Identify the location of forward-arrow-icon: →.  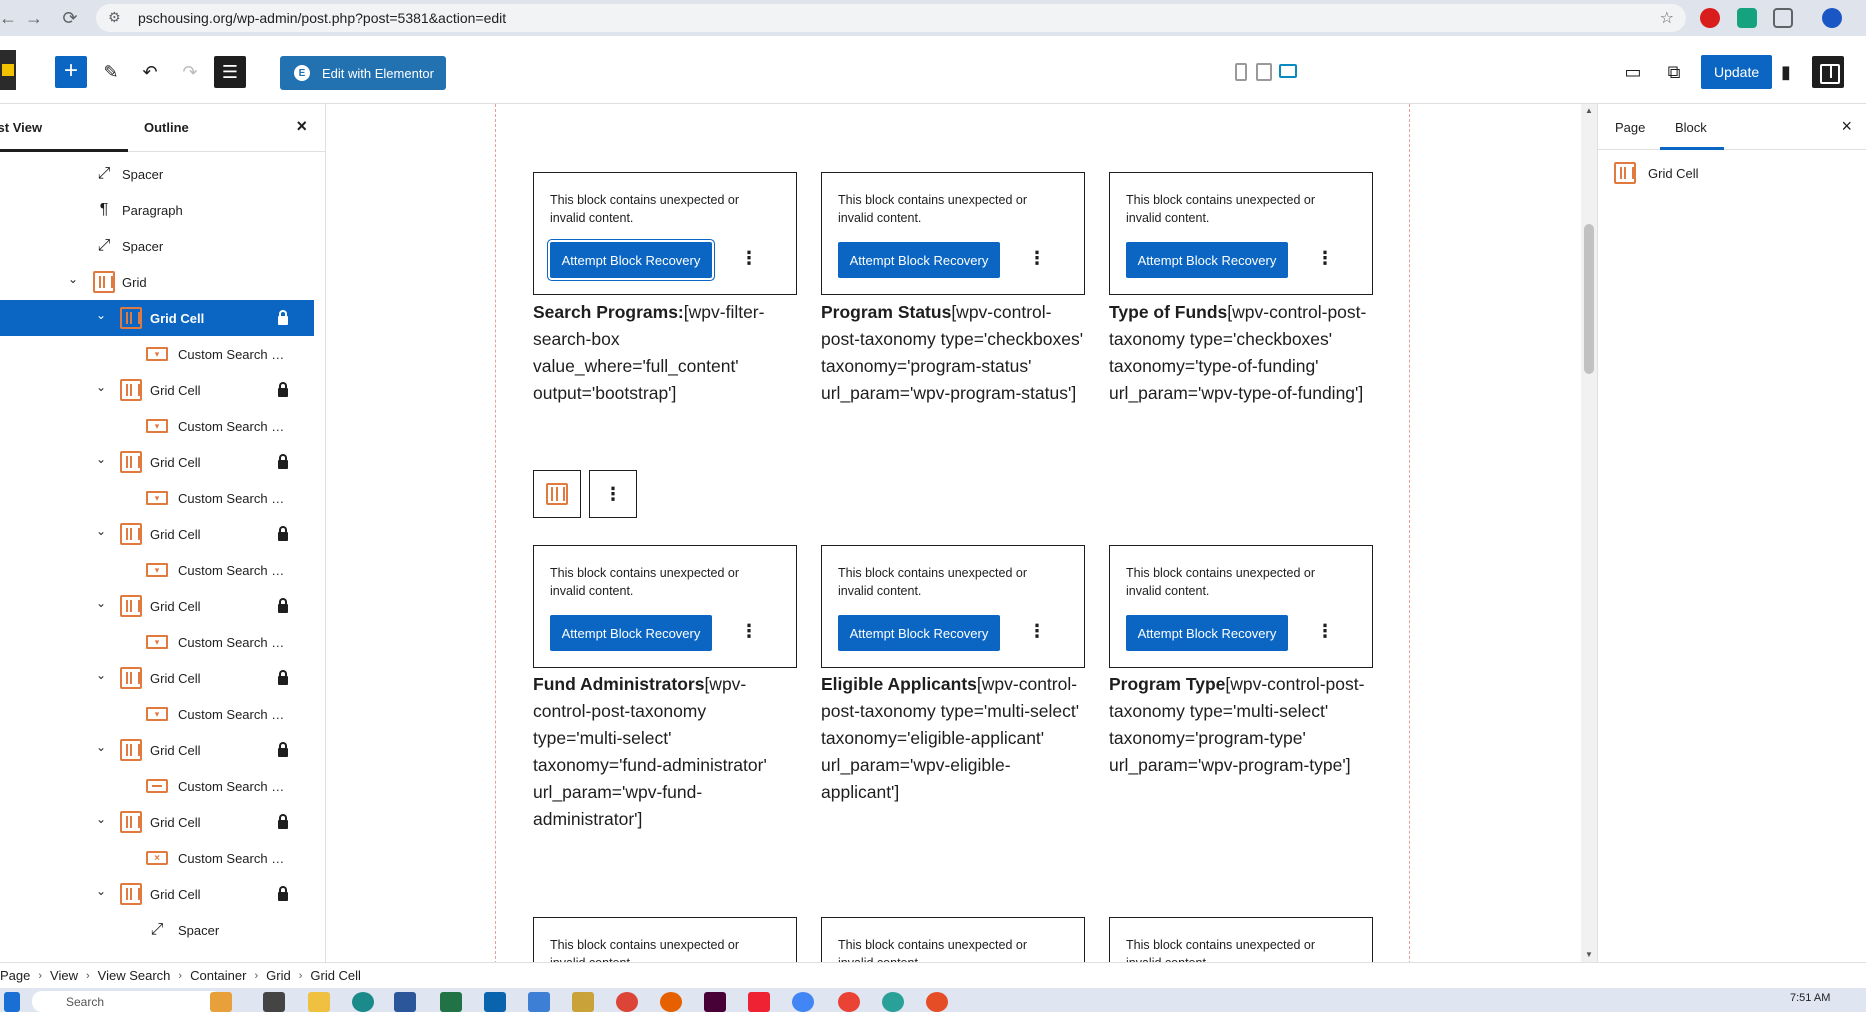
(34, 18).